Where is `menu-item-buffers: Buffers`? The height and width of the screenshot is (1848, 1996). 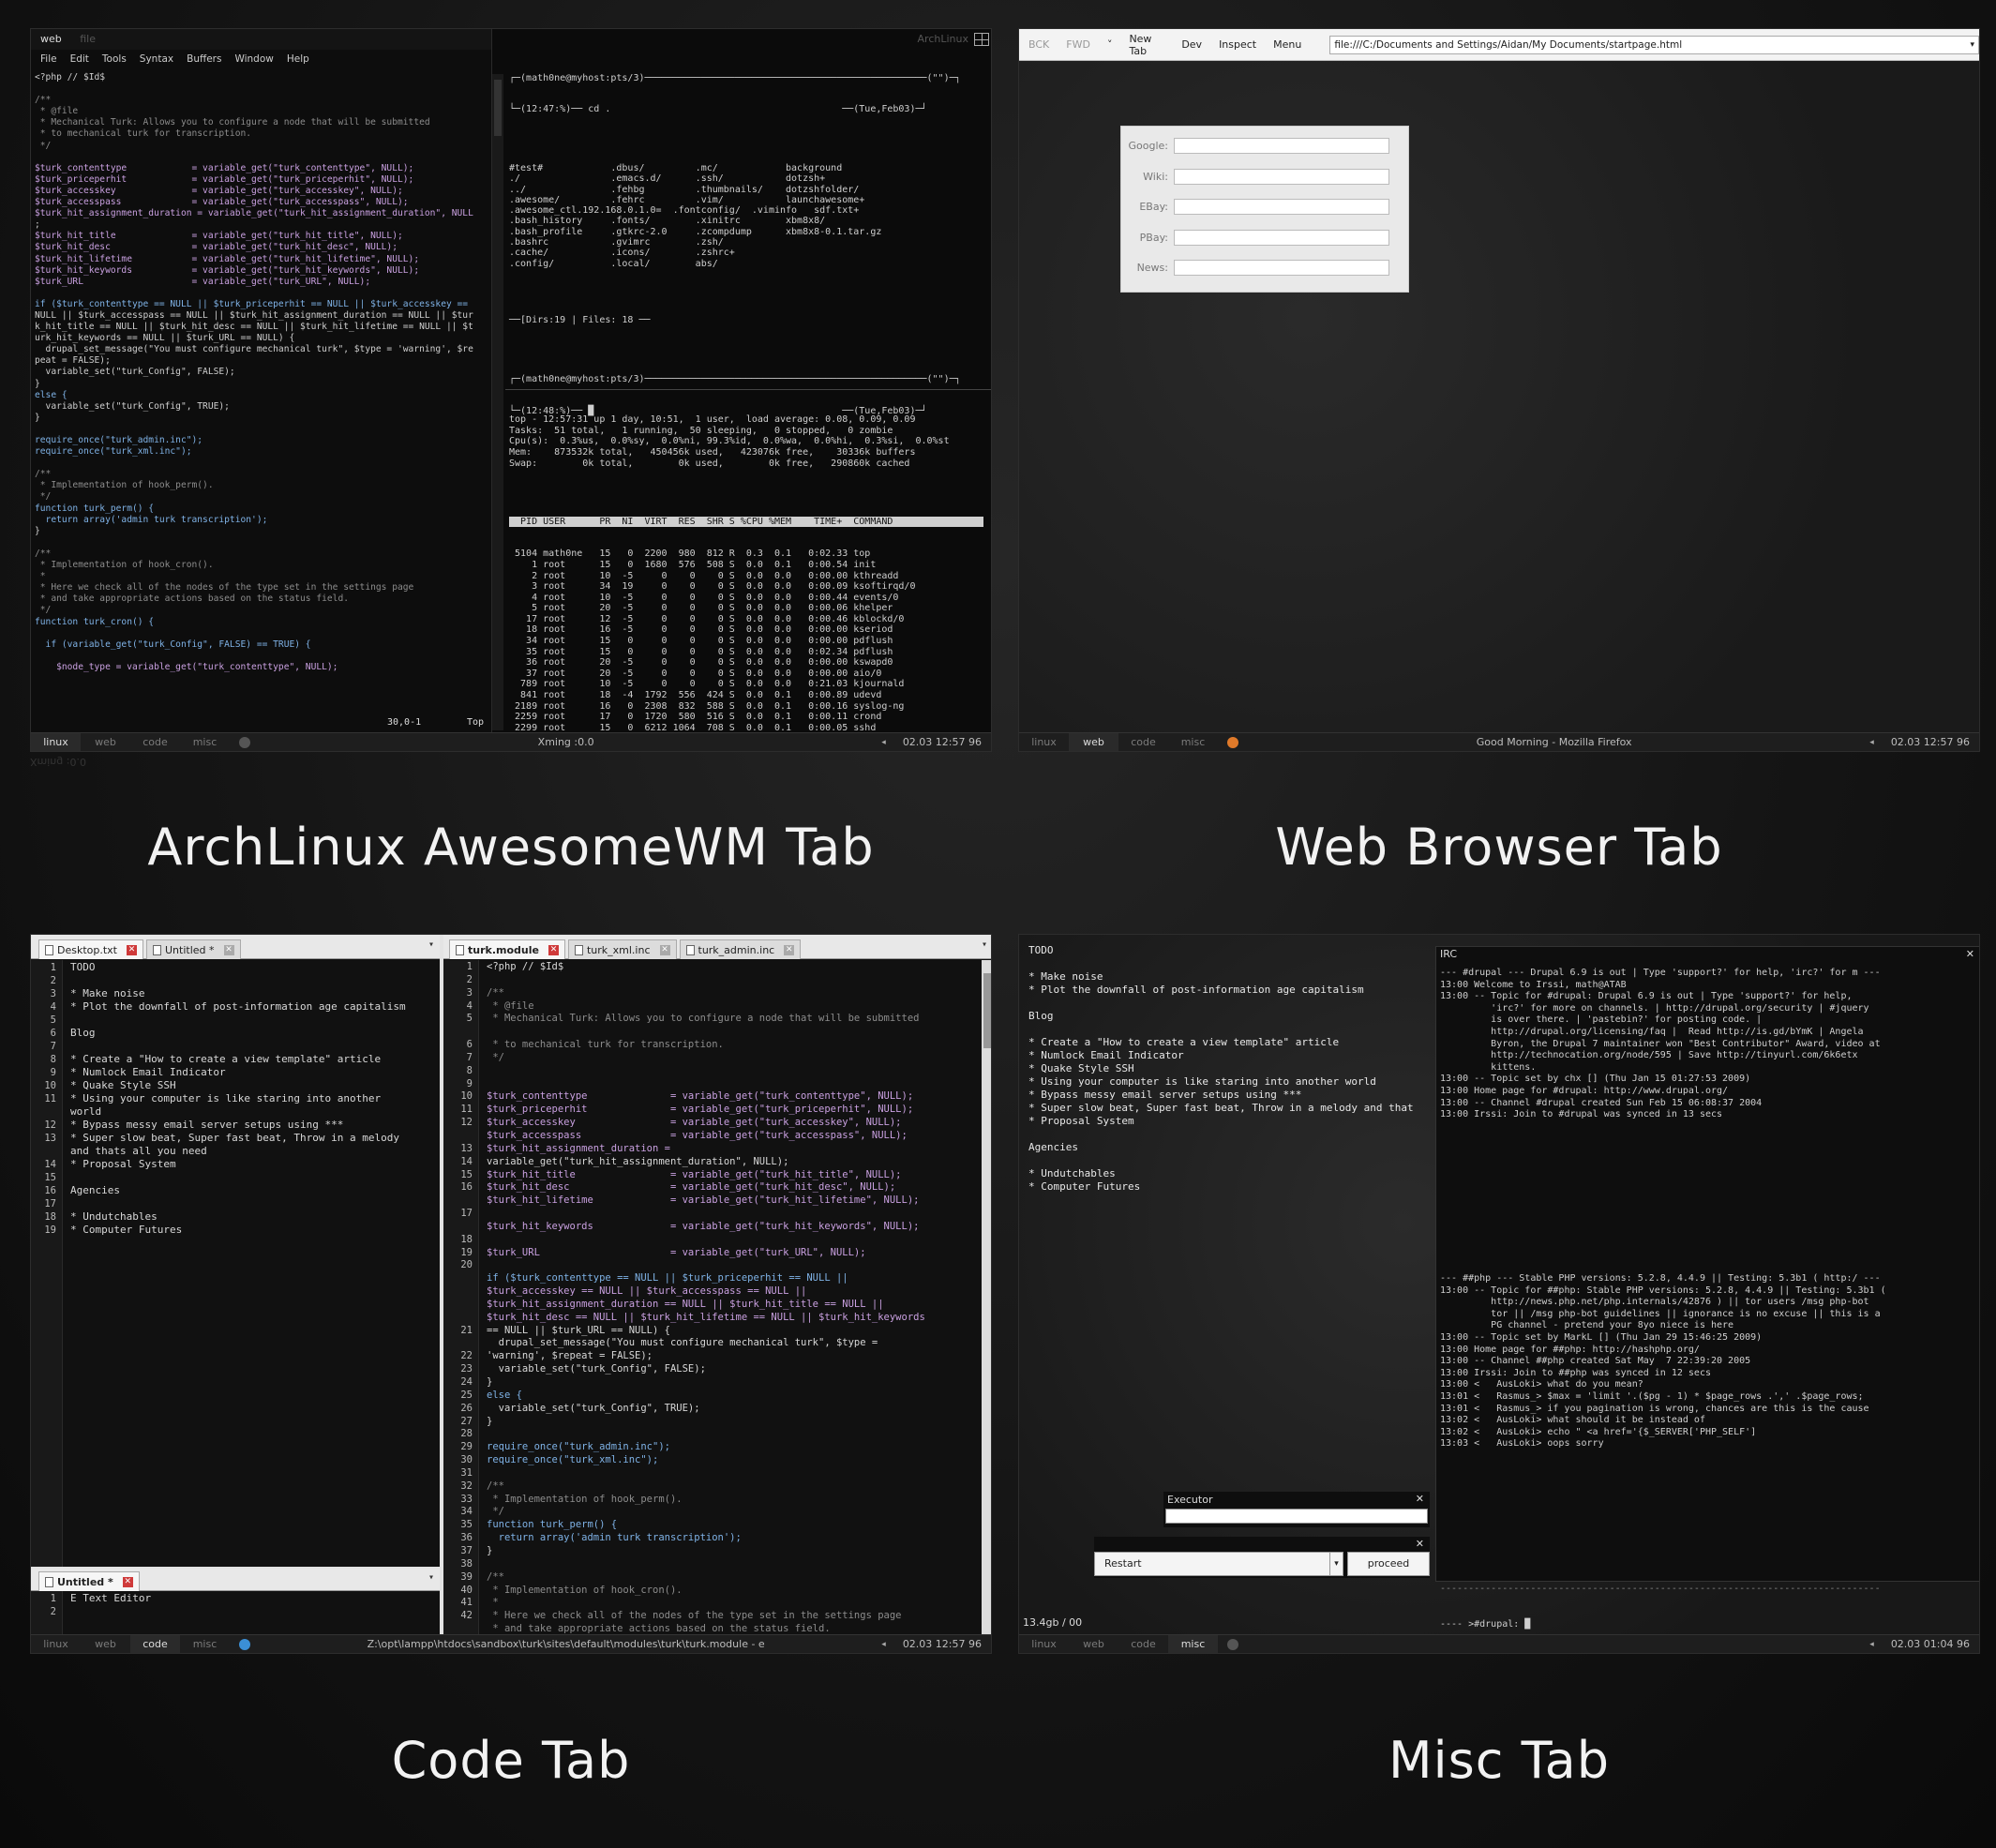 menu-item-buffers: Buffers is located at coordinates (204, 59).